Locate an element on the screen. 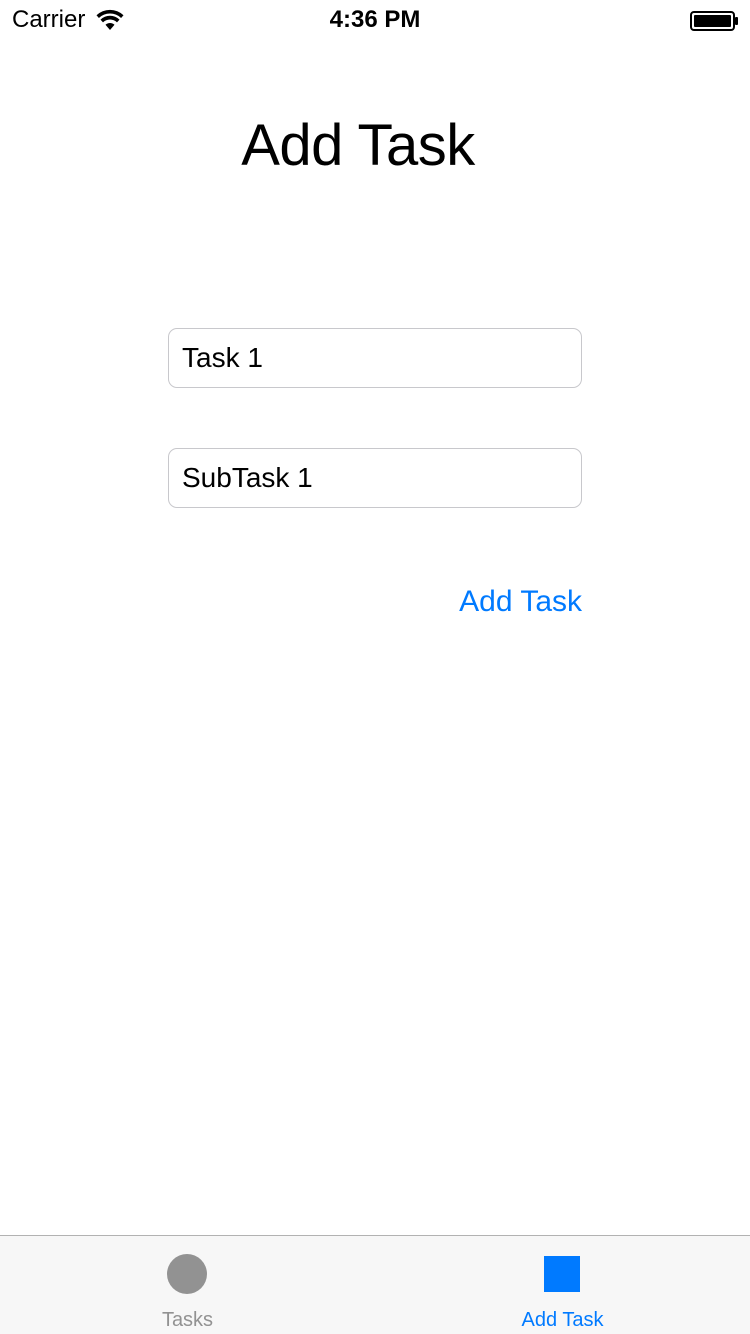  tab-label-tasks: Tasks is located at coordinates (187, 1320).